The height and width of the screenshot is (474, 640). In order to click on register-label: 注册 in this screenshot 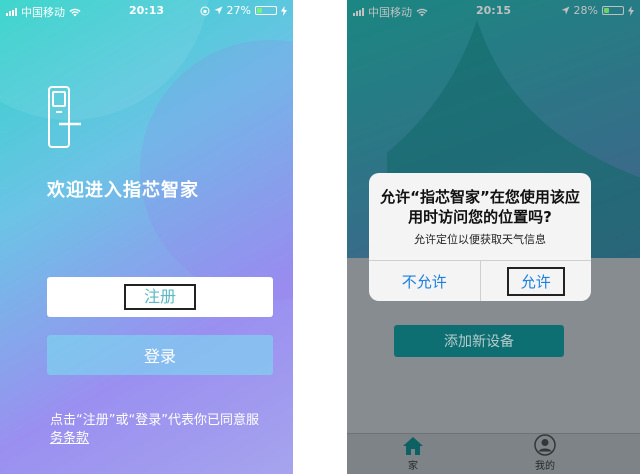, I will do `click(159, 297)`.